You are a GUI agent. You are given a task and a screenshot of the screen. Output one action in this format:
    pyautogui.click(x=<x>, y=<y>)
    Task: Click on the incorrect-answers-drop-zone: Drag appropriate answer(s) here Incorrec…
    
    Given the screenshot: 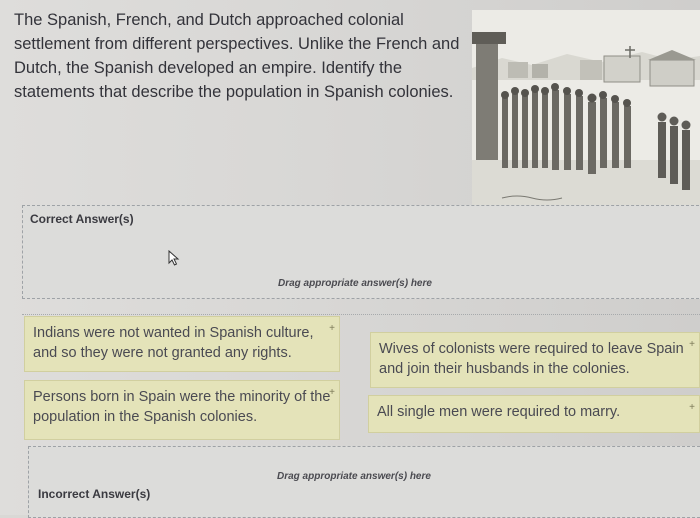 What is the action you would take?
    pyautogui.click(x=364, y=482)
    